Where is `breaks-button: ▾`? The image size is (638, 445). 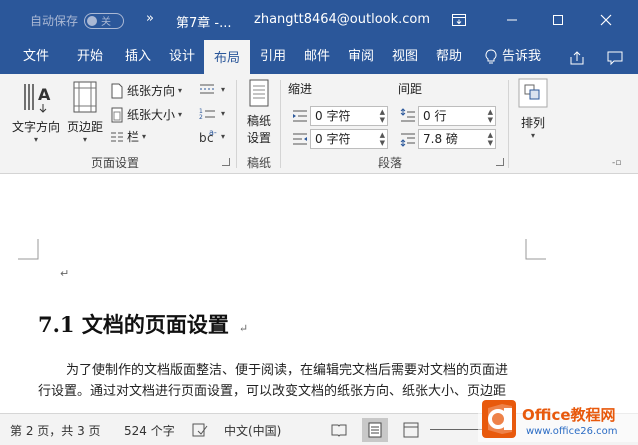
breaks-button: ▾ is located at coordinates (211, 89).